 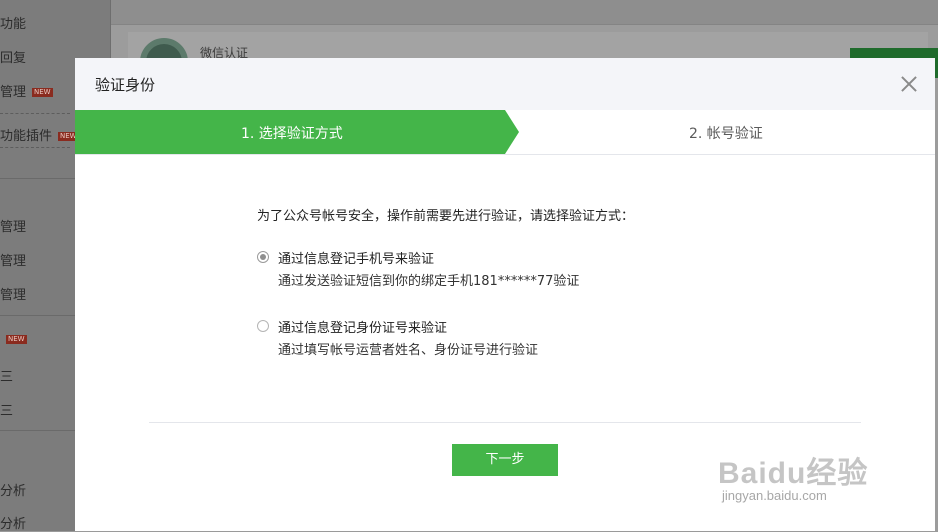 I want to click on sidebar-item-label: 功能, so click(x=13, y=24).